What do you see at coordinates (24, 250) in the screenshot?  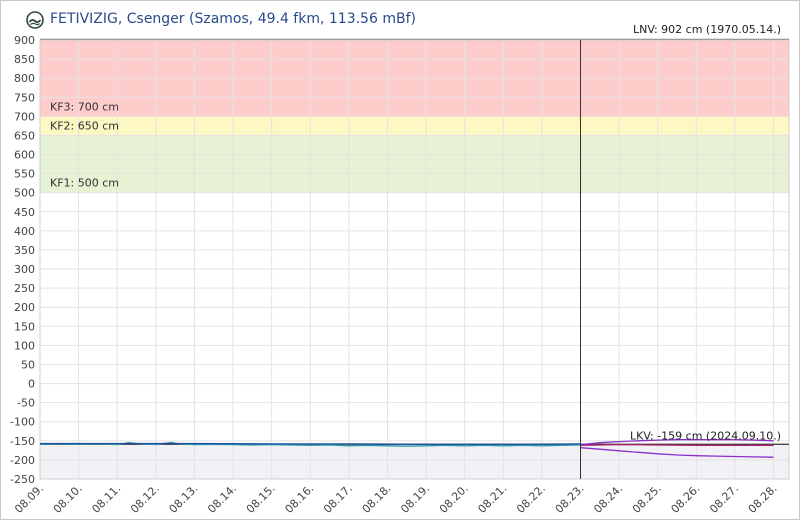 I see `y-tick-label: 350` at bounding box center [24, 250].